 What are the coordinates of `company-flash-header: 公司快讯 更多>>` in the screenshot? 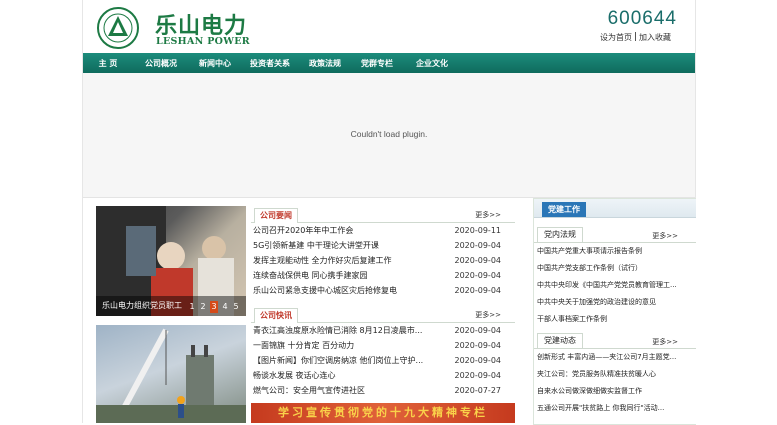 It's located at (383, 314).